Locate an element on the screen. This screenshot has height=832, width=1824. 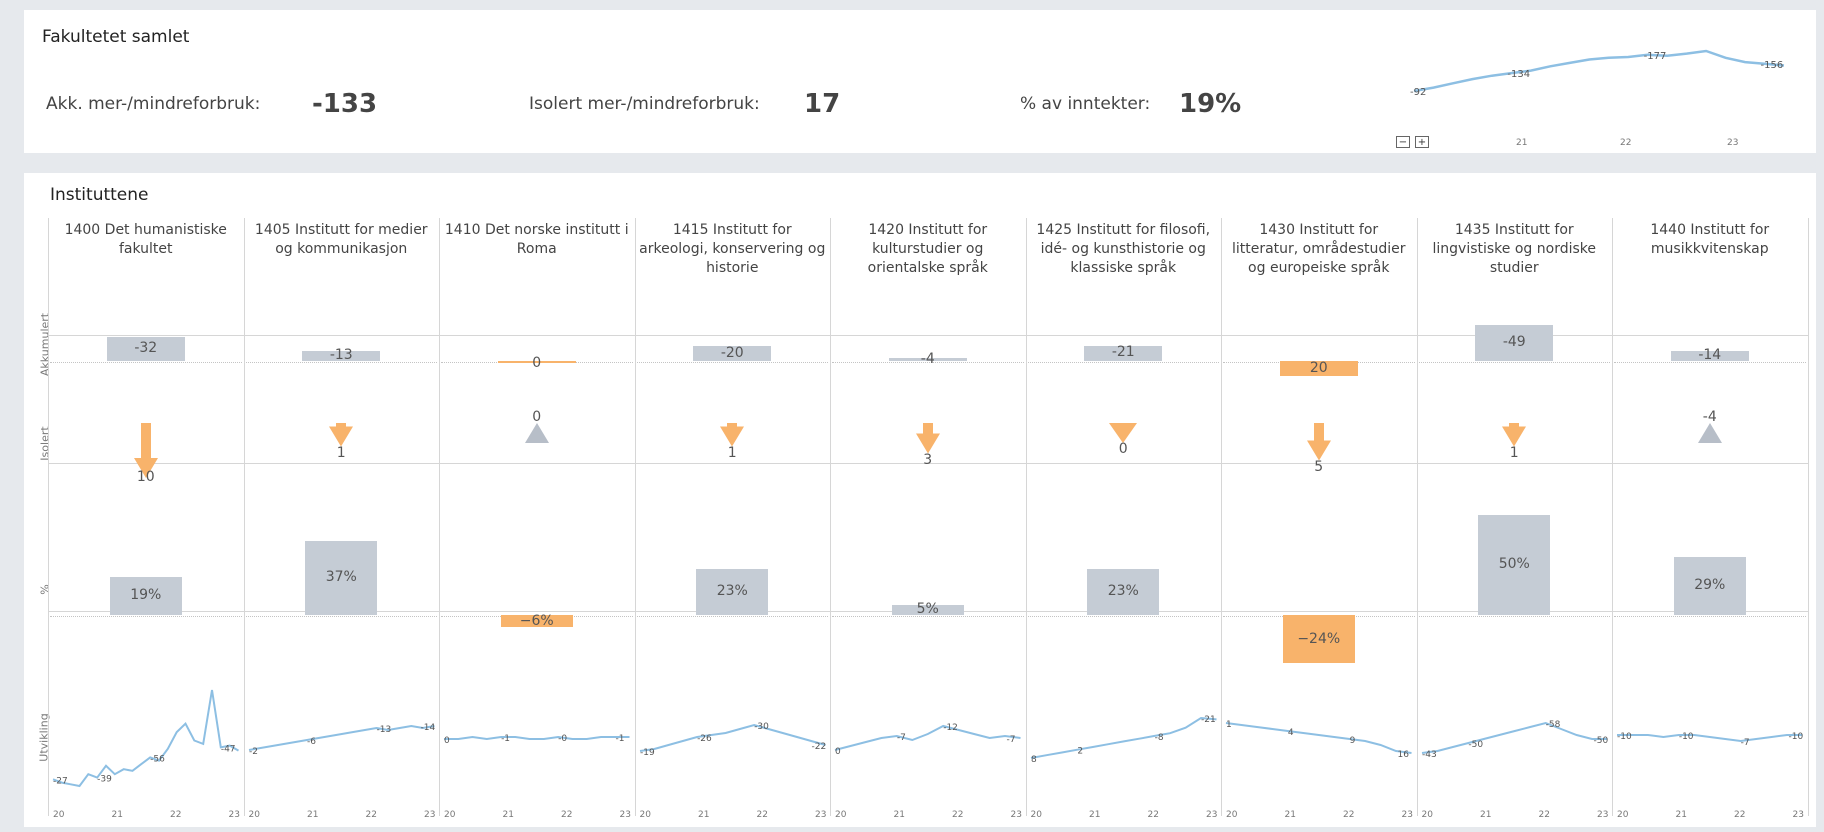
akkumulert-value: 0 is located at coordinates (537, 363).